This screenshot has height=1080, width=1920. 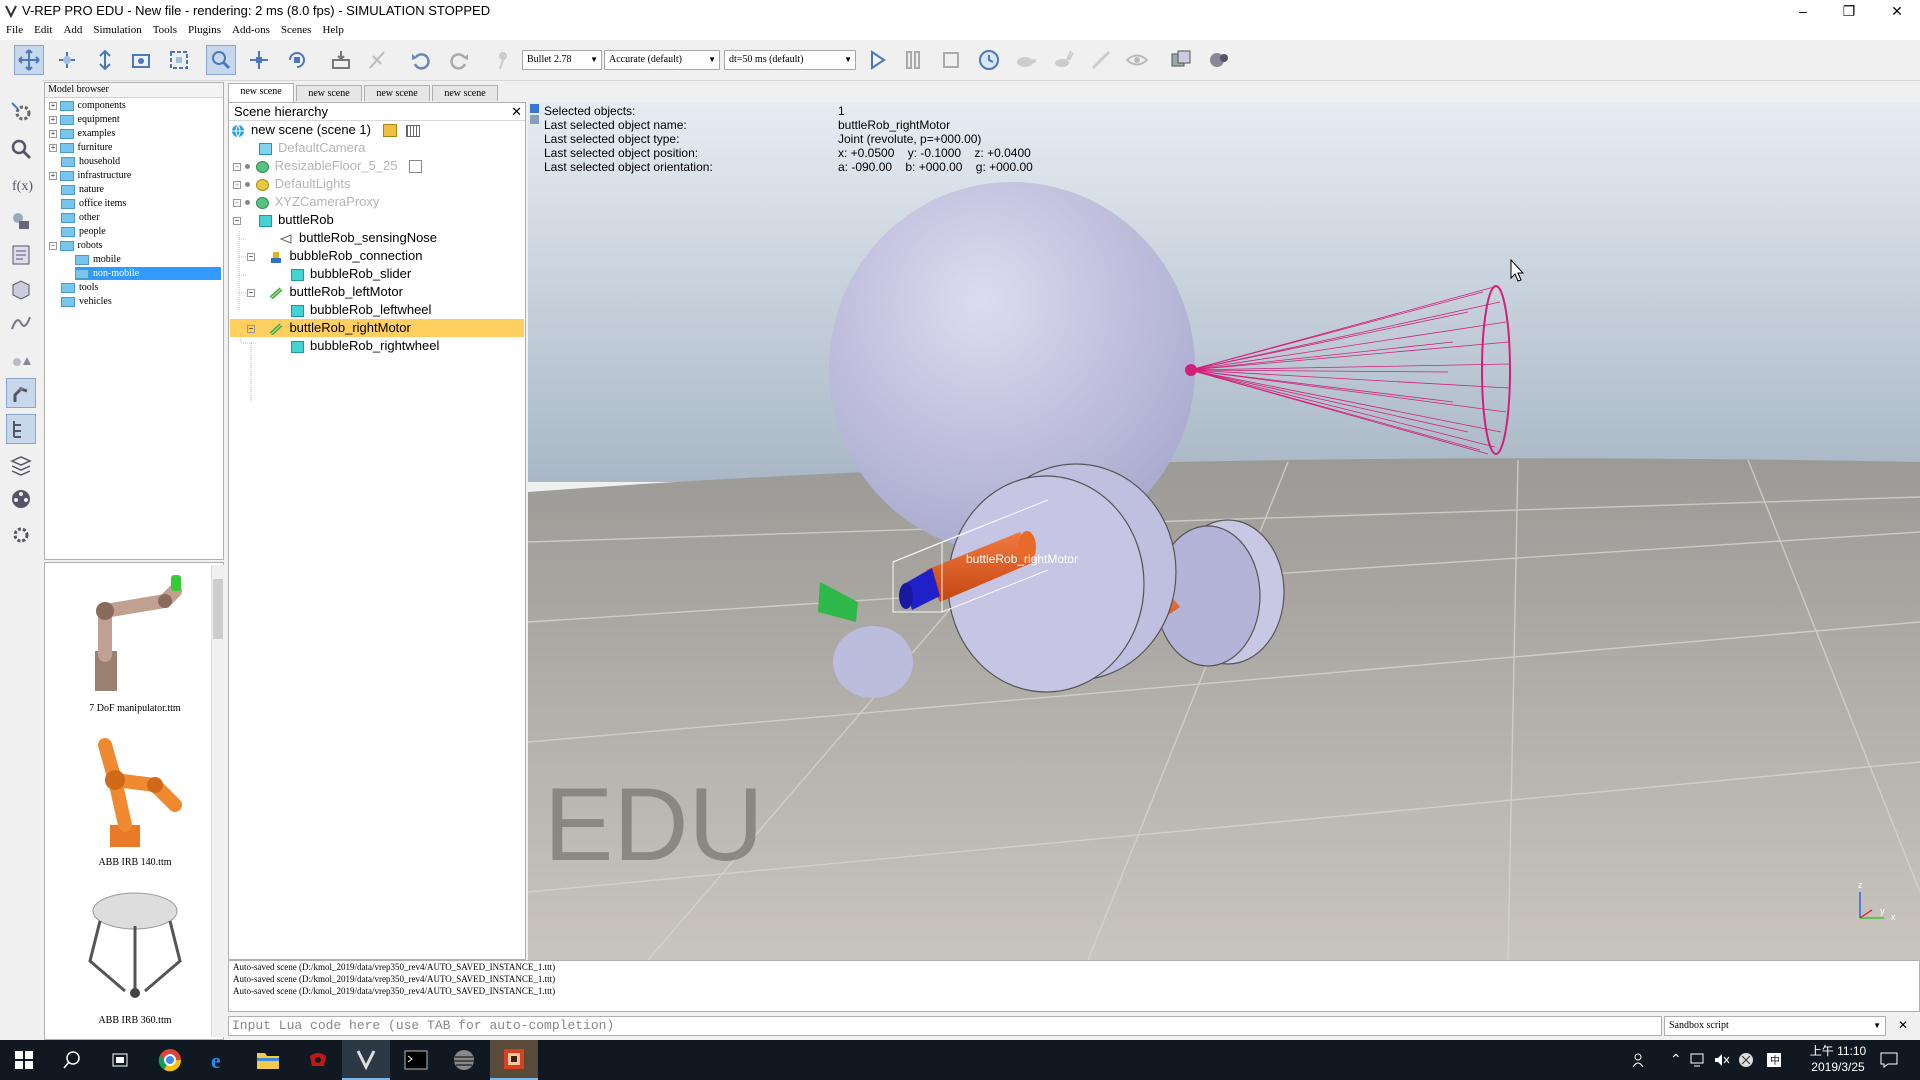 What do you see at coordinates (421, 60) in the screenshot?
I see `undo-button` at bounding box center [421, 60].